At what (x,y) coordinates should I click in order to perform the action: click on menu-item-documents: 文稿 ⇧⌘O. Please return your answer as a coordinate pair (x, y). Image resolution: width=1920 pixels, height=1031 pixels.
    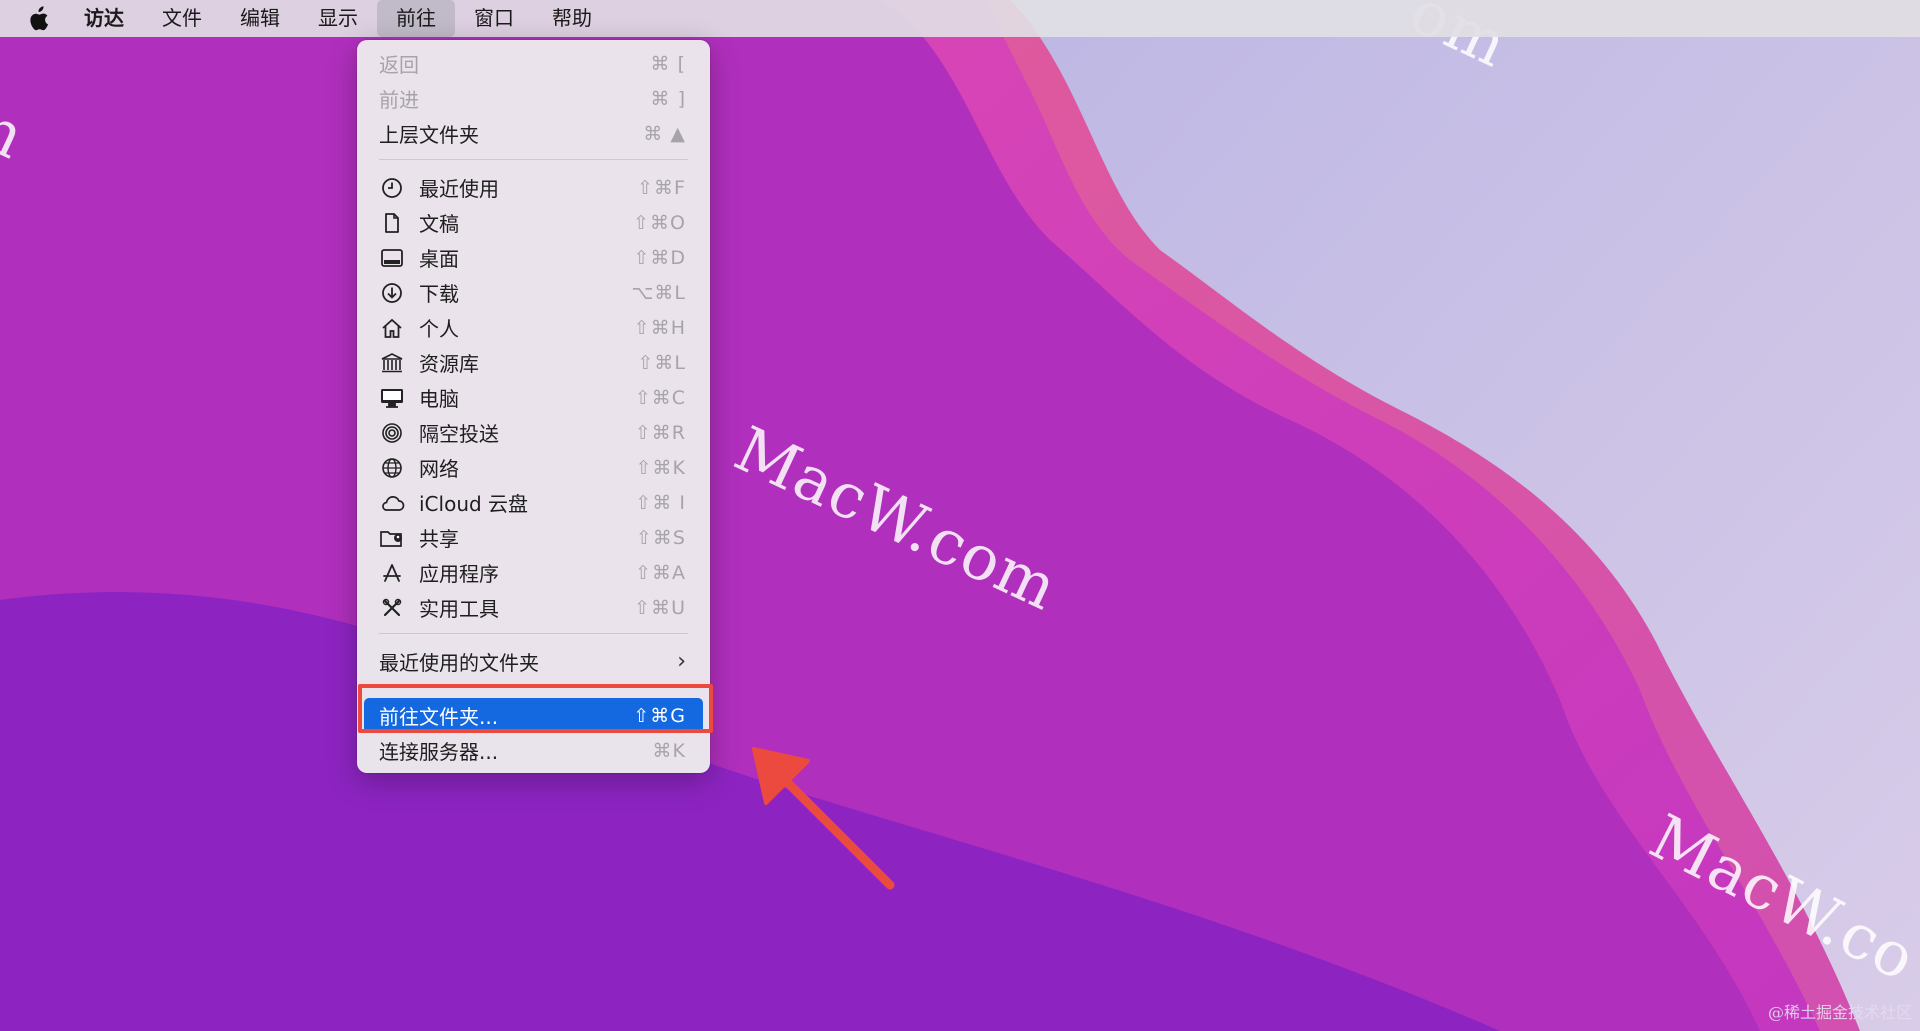
    Looking at the image, I should click on (533, 222).